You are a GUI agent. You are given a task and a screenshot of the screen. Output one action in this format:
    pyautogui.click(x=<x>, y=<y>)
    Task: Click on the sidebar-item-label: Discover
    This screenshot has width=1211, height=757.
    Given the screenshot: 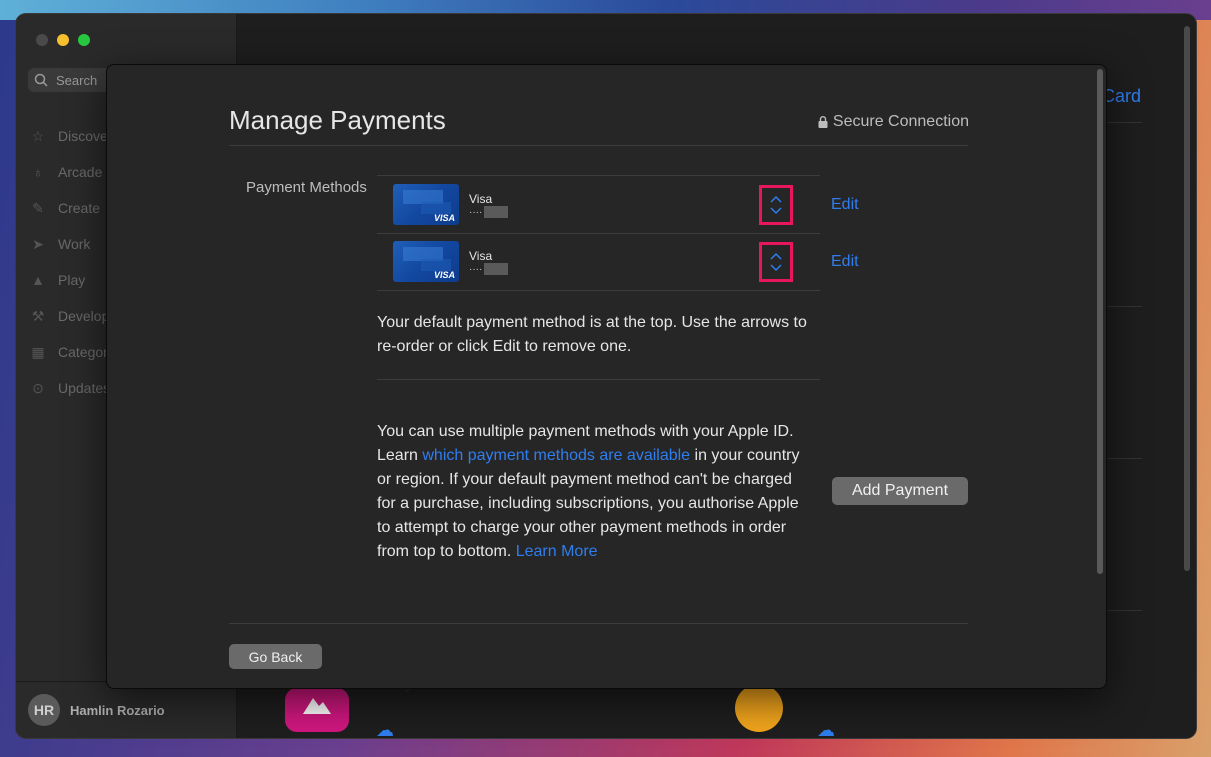 What is the action you would take?
    pyautogui.click(x=85, y=136)
    